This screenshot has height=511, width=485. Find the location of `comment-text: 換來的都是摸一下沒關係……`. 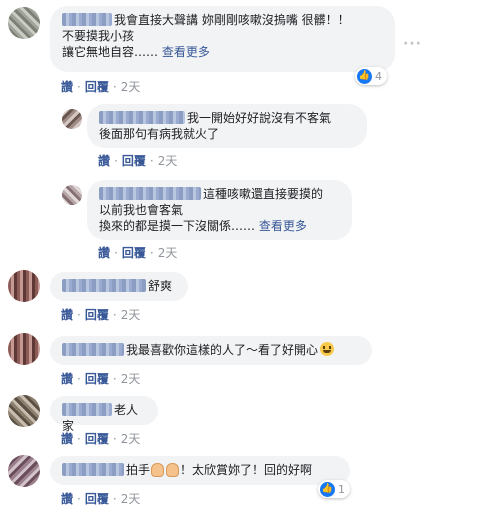

comment-text: 換來的都是摸一下沒關係…… is located at coordinates (177, 226).